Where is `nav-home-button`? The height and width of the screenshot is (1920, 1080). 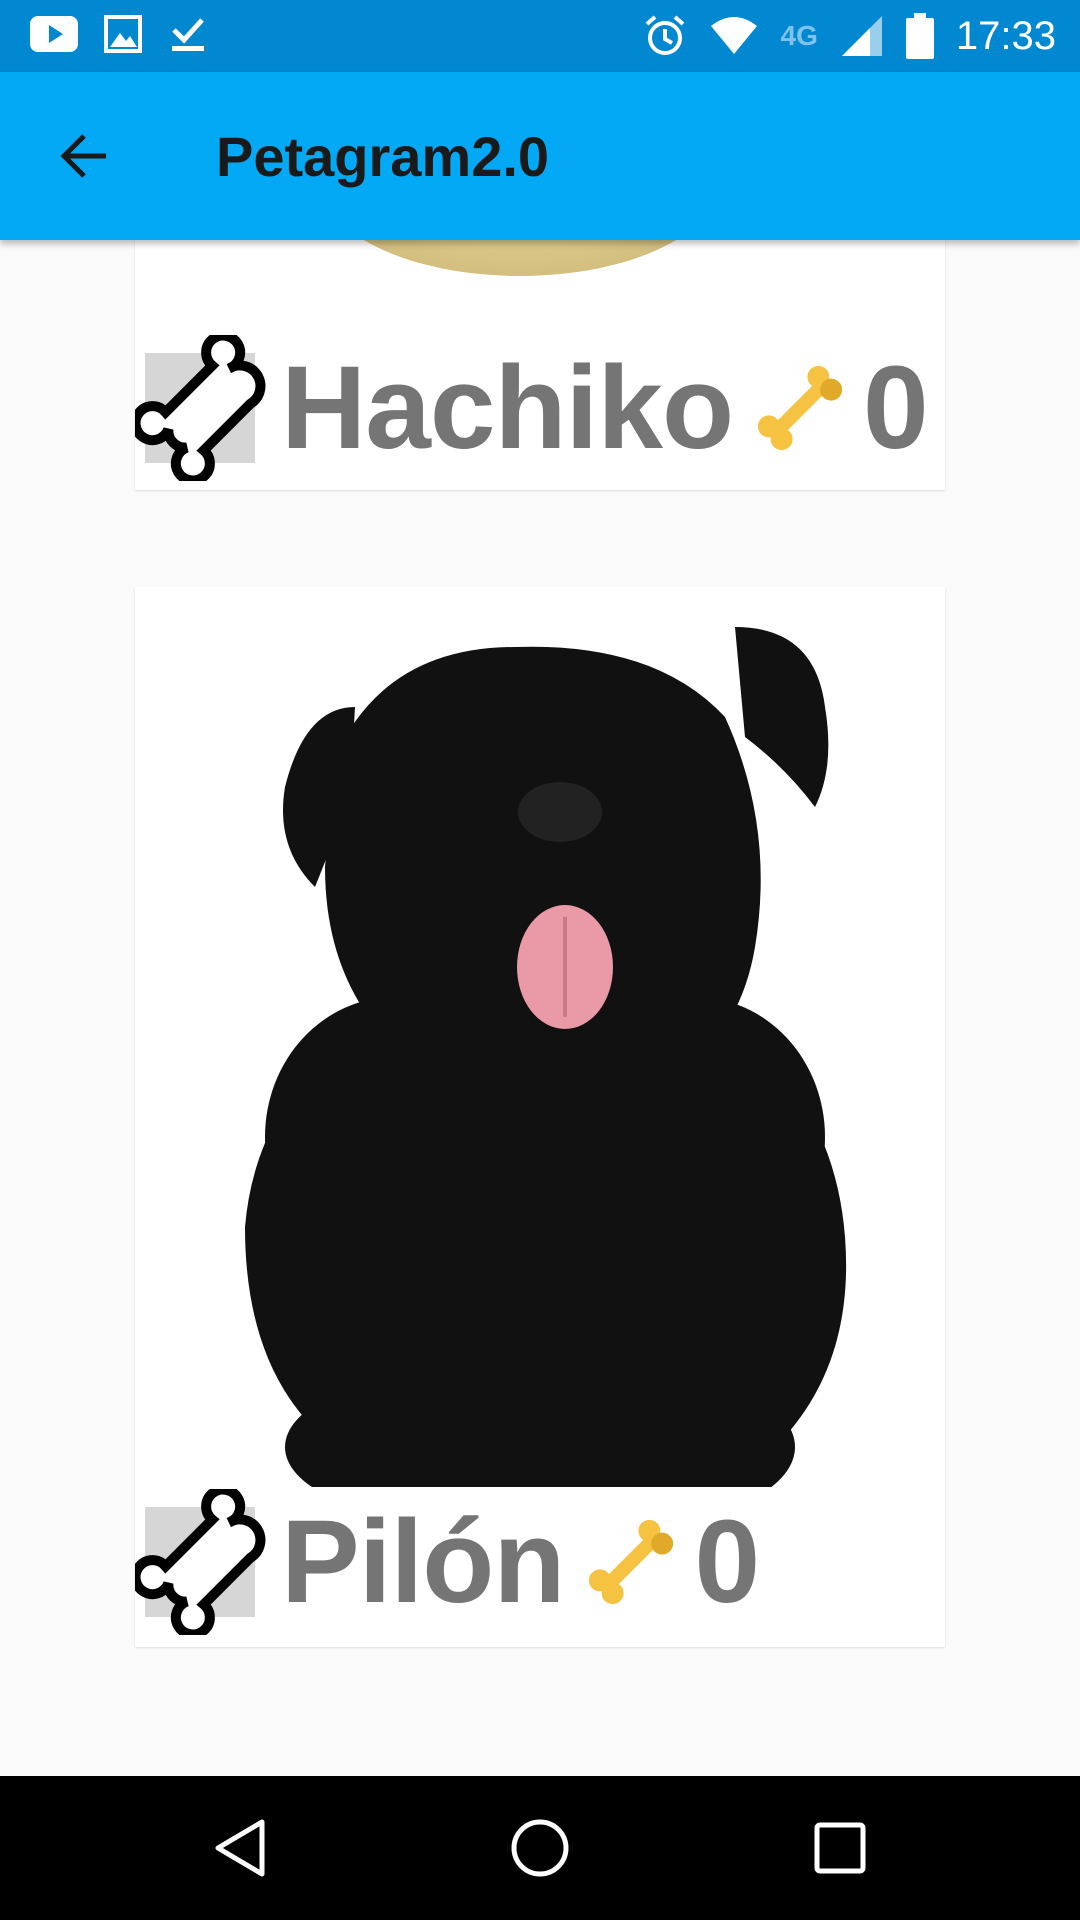 nav-home-button is located at coordinates (540, 1848).